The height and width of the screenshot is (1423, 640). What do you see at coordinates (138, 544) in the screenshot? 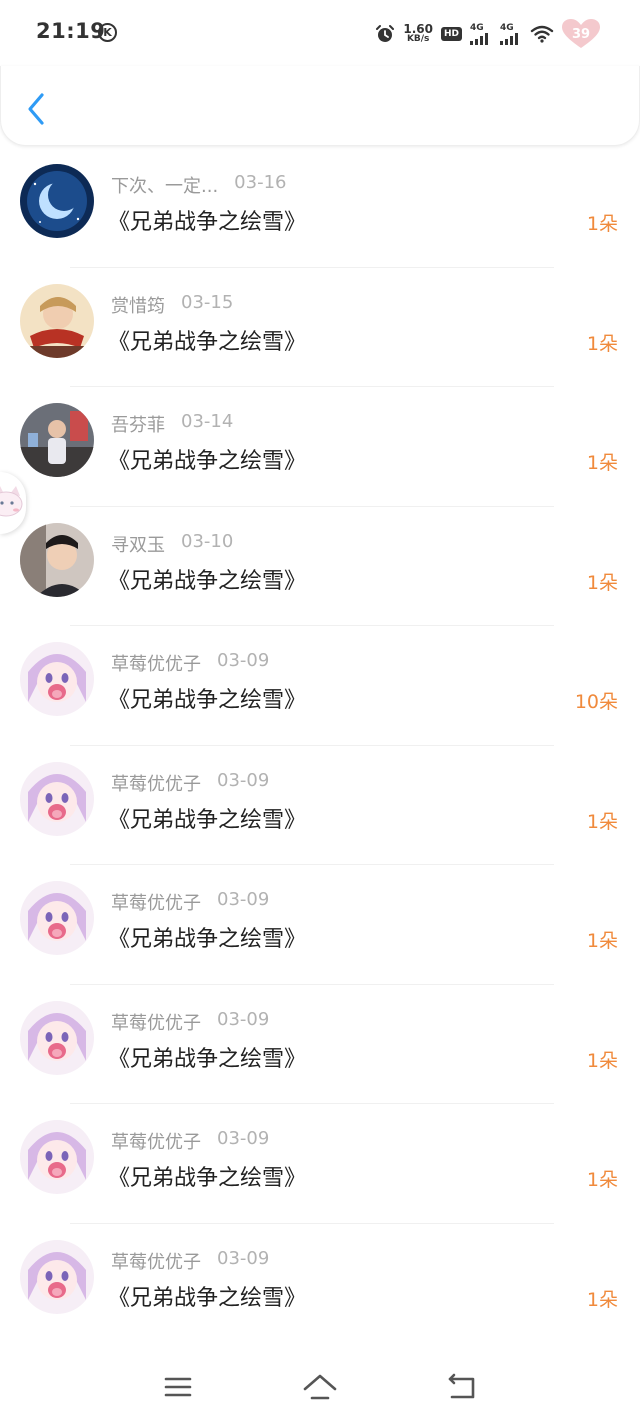
I see `username: 寻双玉` at bounding box center [138, 544].